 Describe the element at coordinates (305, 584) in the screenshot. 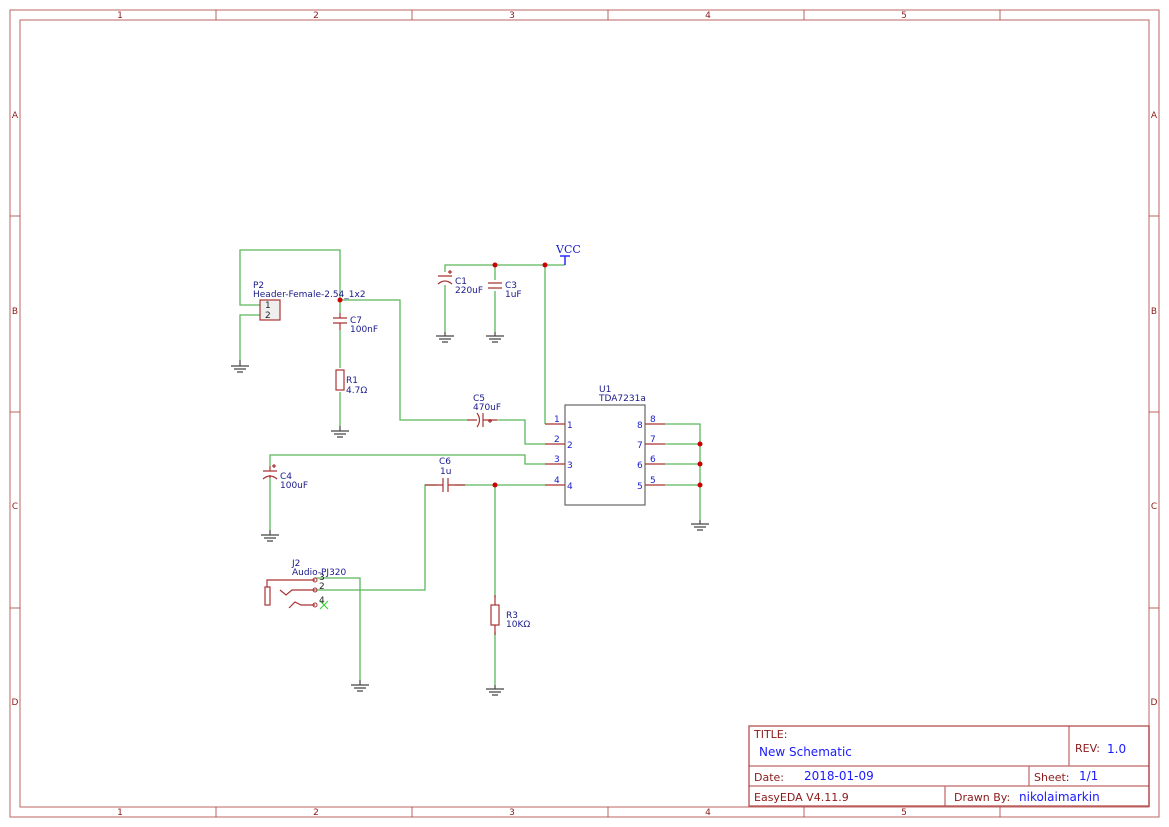

I see `j2-audio-jack: 3 2 4 J2 Audio-PJ320` at that location.